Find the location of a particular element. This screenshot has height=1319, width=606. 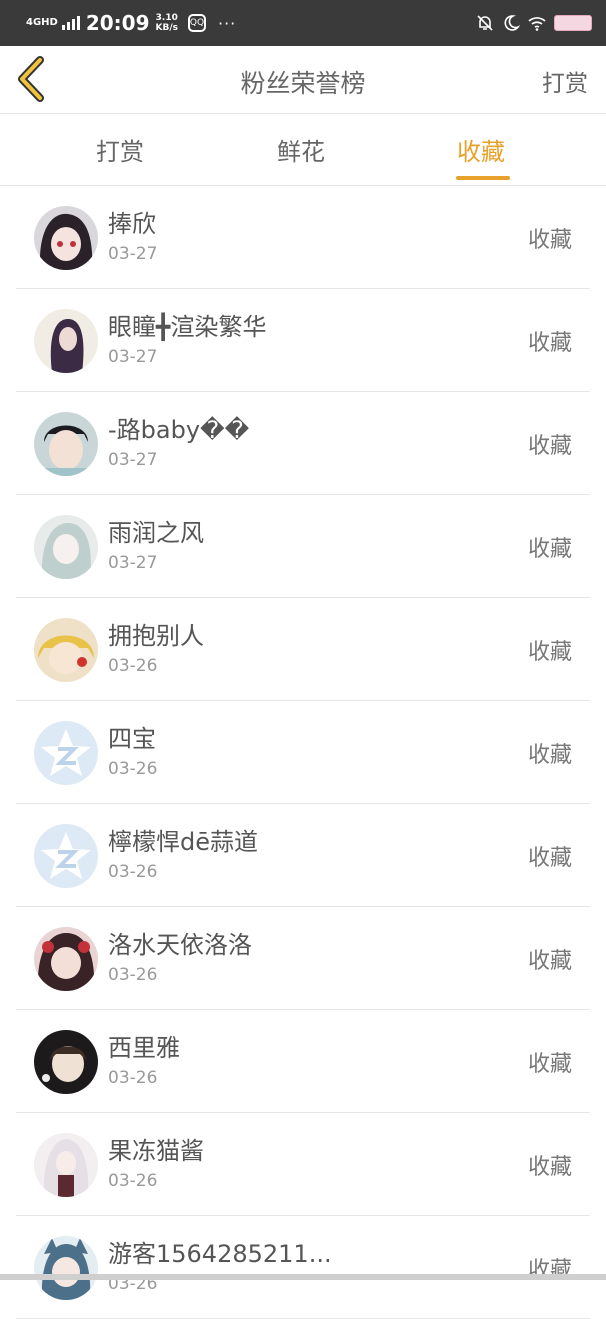

list-item: 眼瞳╋渲染繁华 03-27 收藏 is located at coordinates (303, 340).